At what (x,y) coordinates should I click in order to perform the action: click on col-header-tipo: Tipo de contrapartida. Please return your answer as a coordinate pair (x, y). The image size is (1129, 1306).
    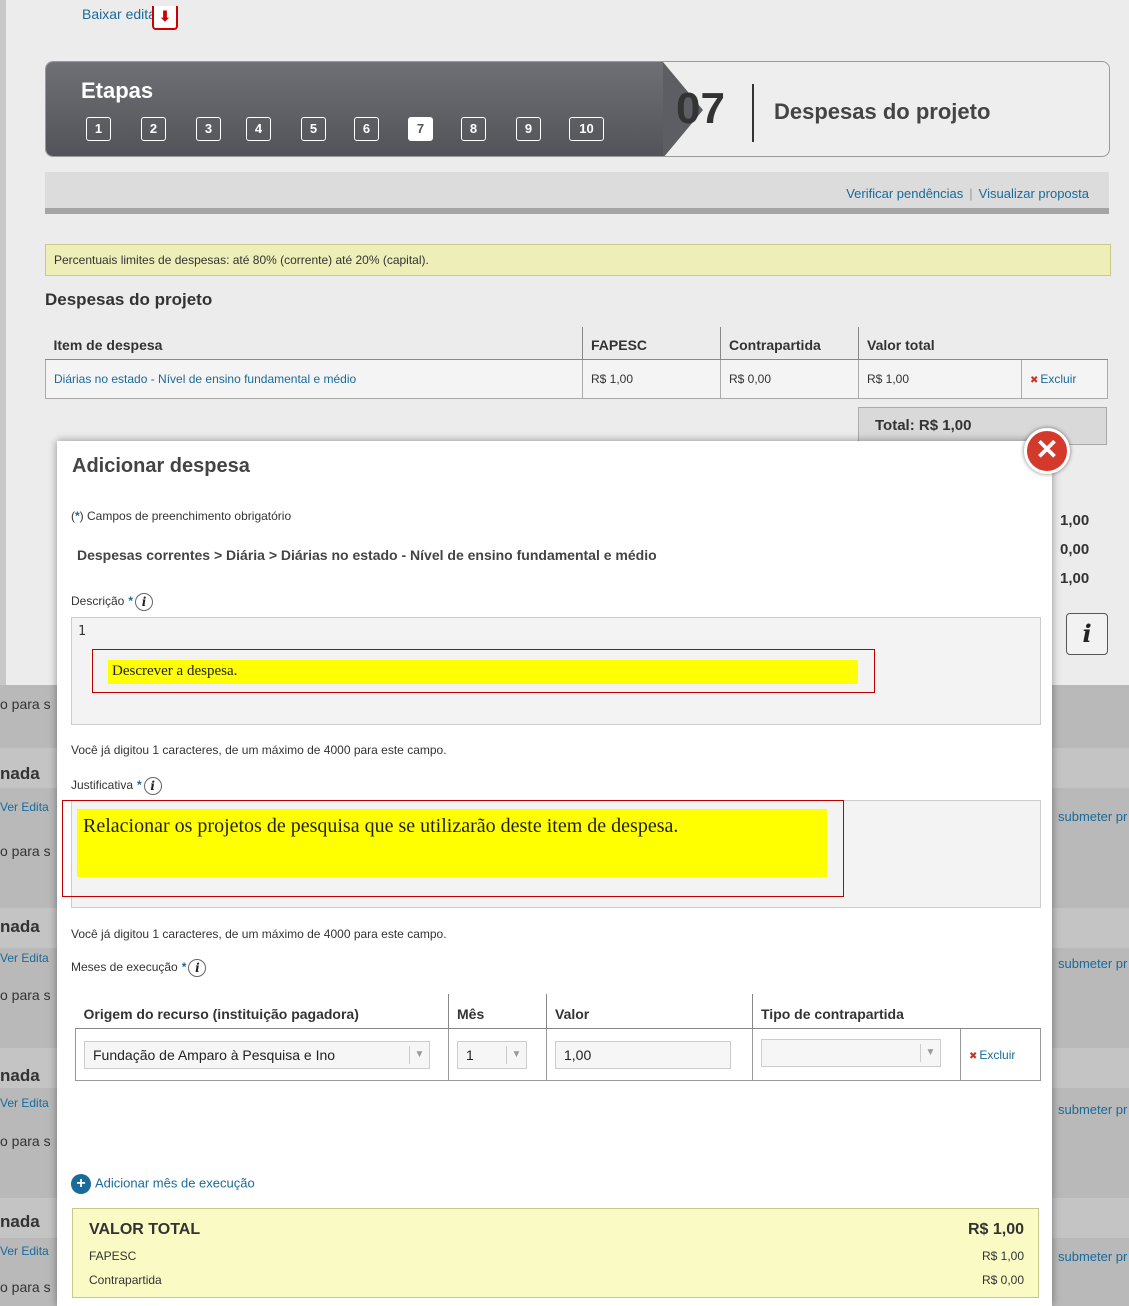
    Looking at the image, I should click on (896, 1011).